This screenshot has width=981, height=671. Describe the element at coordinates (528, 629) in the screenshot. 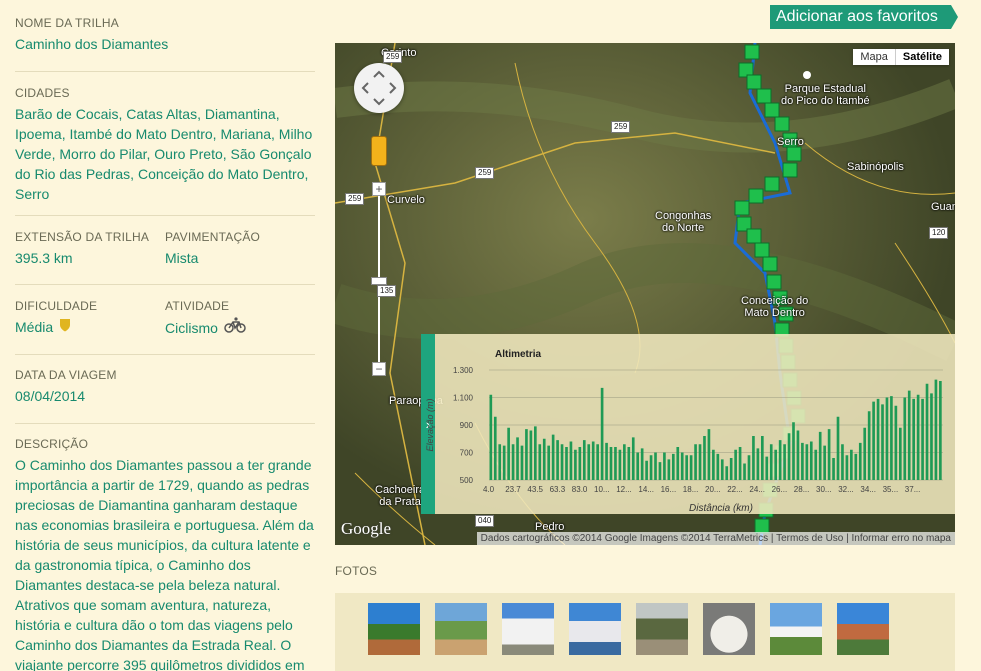

I see `white-church-photo` at that location.